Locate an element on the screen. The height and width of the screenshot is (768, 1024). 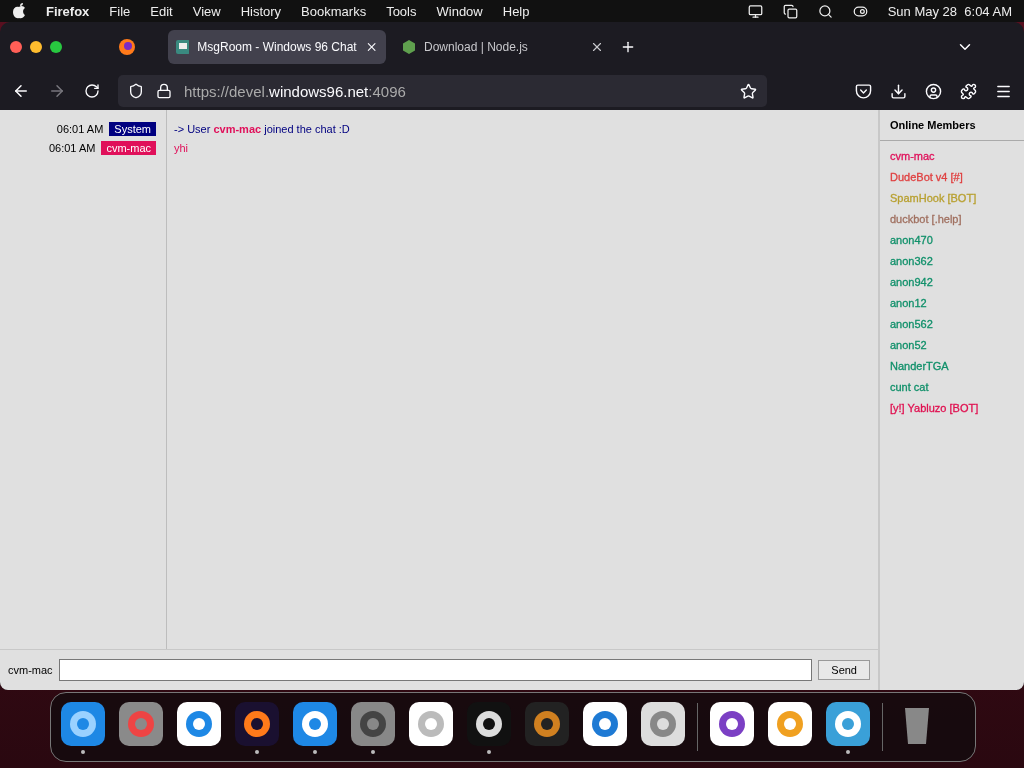
shield-icon is located at coordinates (136, 91).